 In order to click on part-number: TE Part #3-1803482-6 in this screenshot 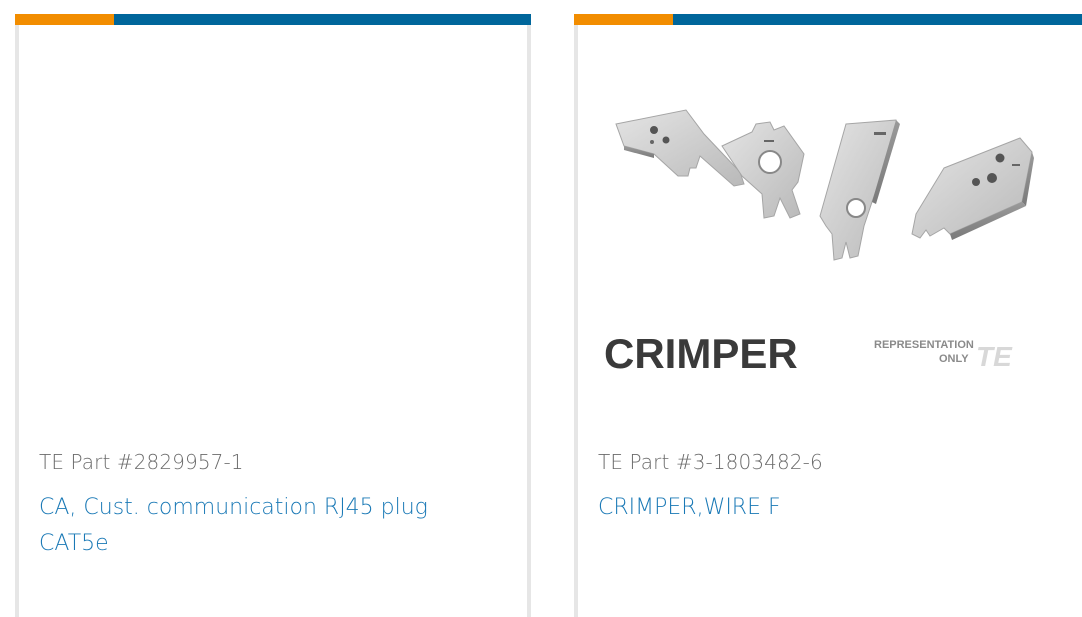, I will do `click(710, 462)`.